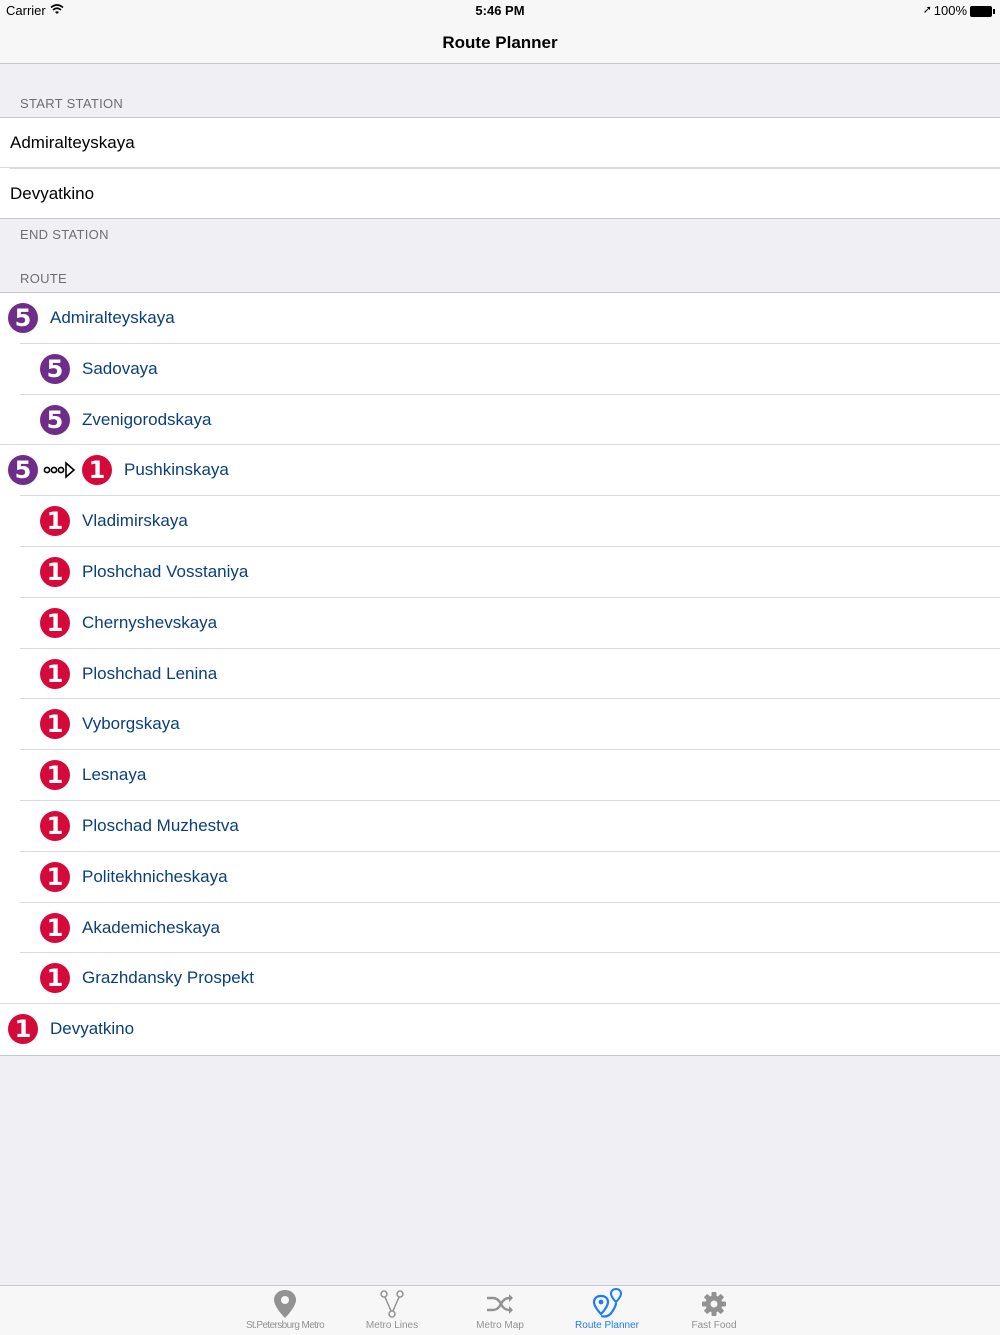 This screenshot has width=1000, height=1335. I want to click on station-name: Akademicheskaya, so click(151, 927).